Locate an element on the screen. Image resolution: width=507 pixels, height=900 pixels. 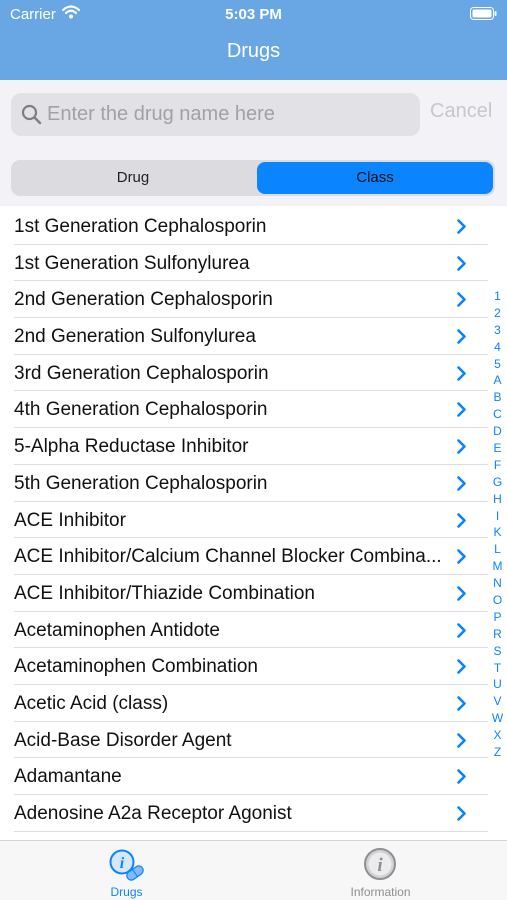
battery-icon is located at coordinates (483, 13).